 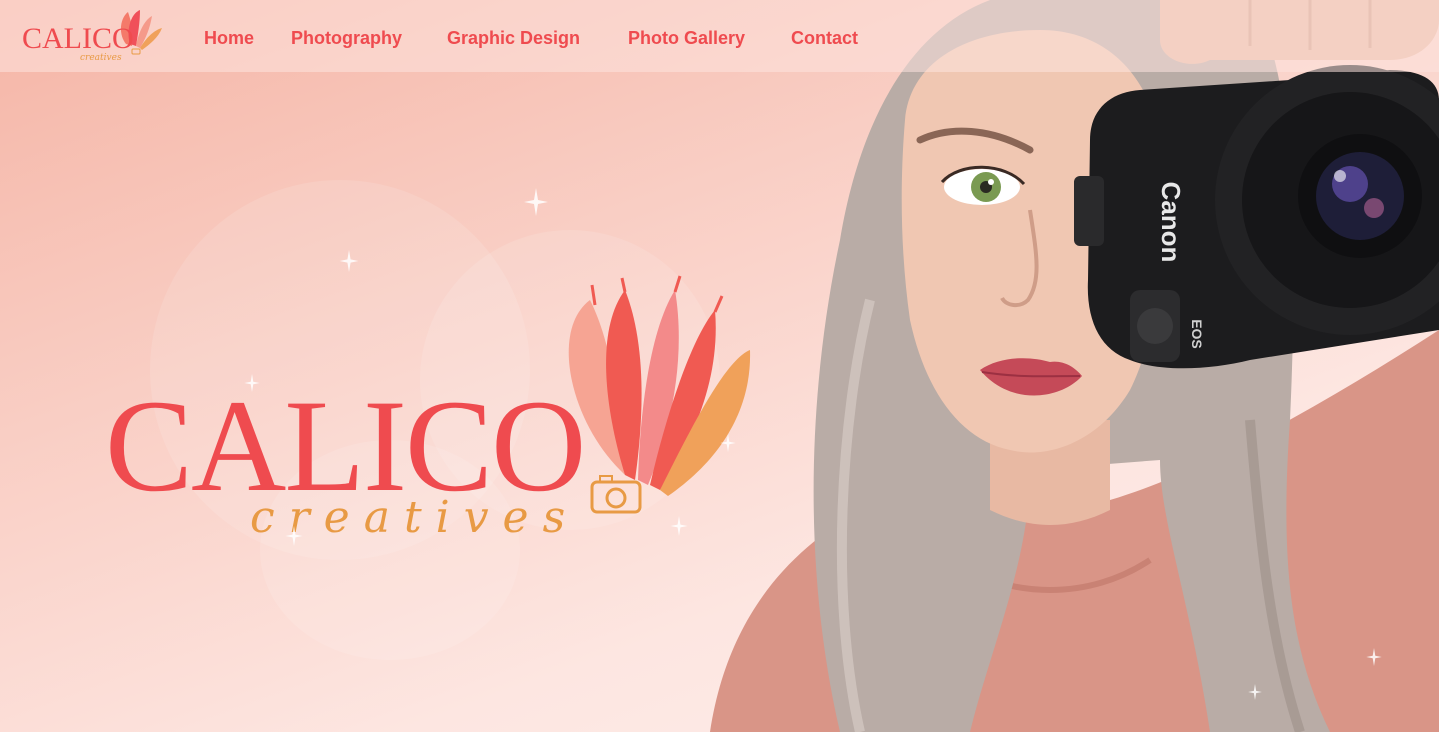 What do you see at coordinates (686, 38) in the screenshot?
I see `nav-photo-gallery: Photo Gallery` at bounding box center [686, 38].